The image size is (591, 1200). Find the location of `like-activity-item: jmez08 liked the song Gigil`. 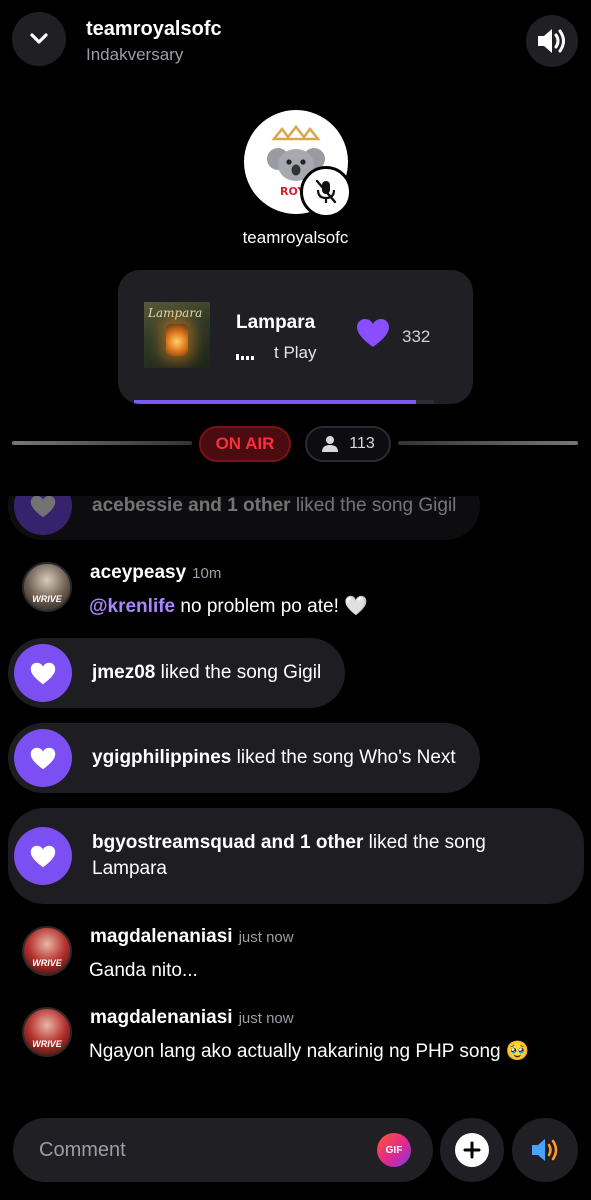

like-activity-item: jmez08 liked the song Gigil is located at coordinates (177, 673).